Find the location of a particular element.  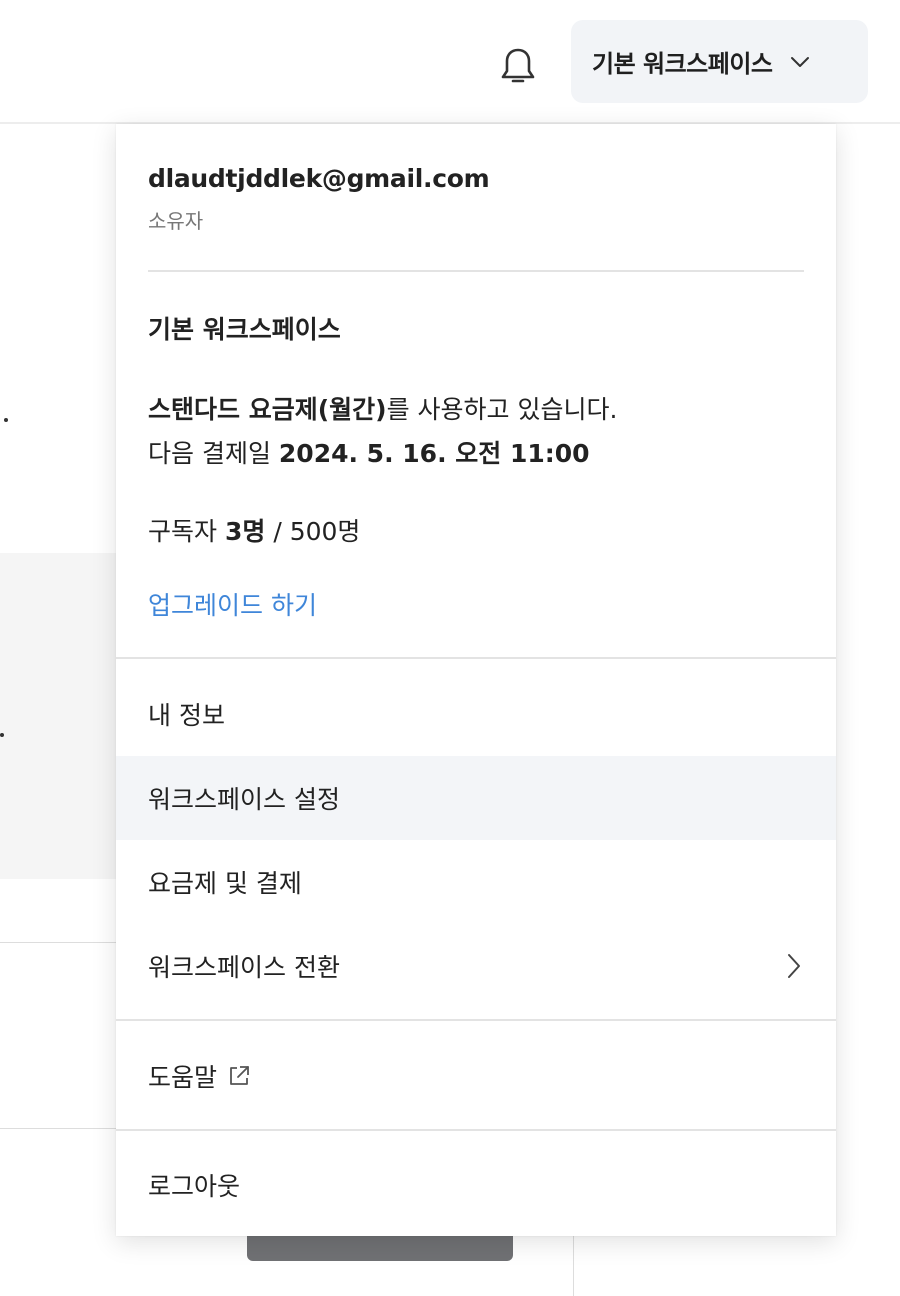

chevron-down-icon is located at coordinates (800, 62).